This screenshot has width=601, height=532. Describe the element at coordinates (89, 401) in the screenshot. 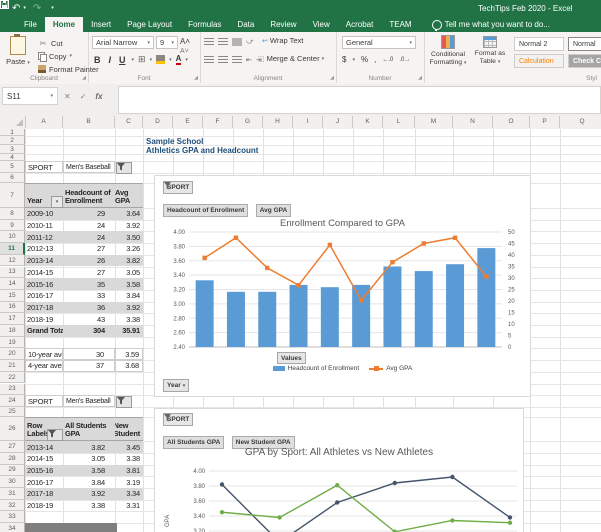

I see `pivot2-filter-value: Men's Baseball` at that location.